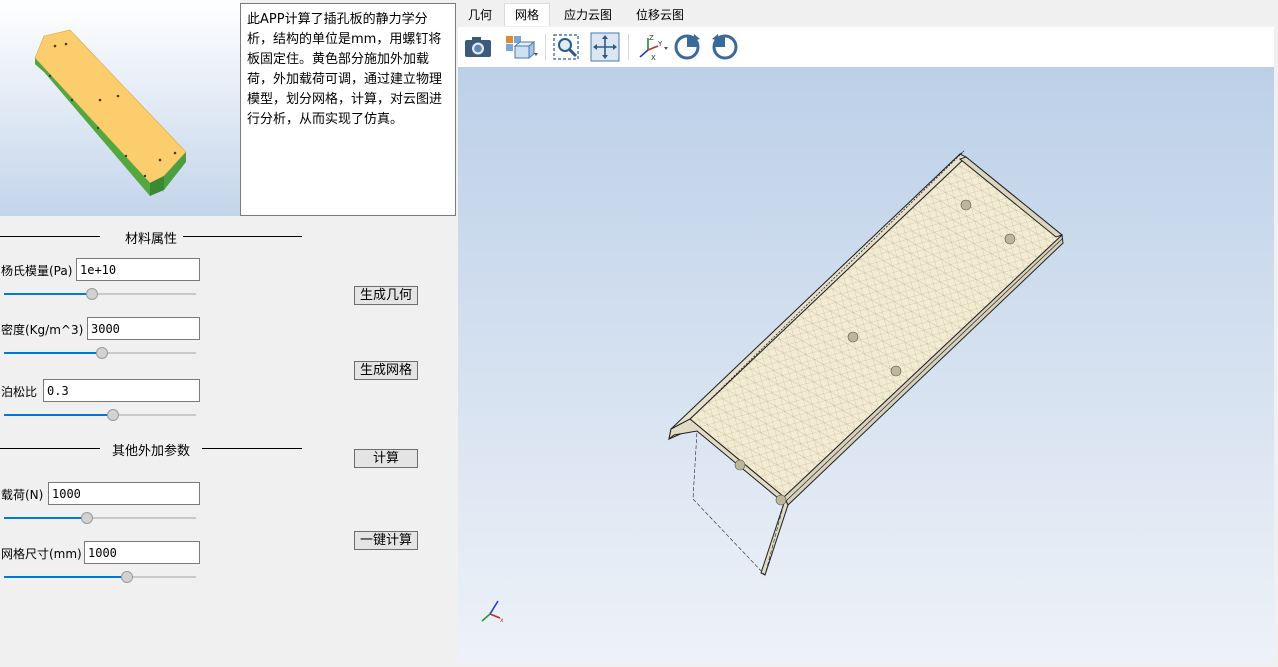 This screenshot has width=1278, height=667. I want to click on graphics-toolbar: Z Y X, so click(866, 47).